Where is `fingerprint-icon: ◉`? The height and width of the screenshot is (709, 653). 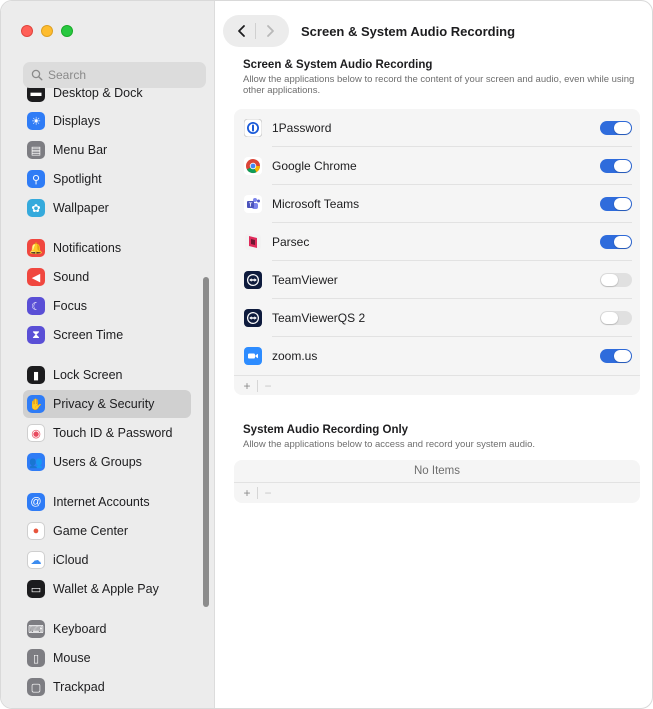
fingerprint-icon: ◉ is located at coordinates (36, 433).